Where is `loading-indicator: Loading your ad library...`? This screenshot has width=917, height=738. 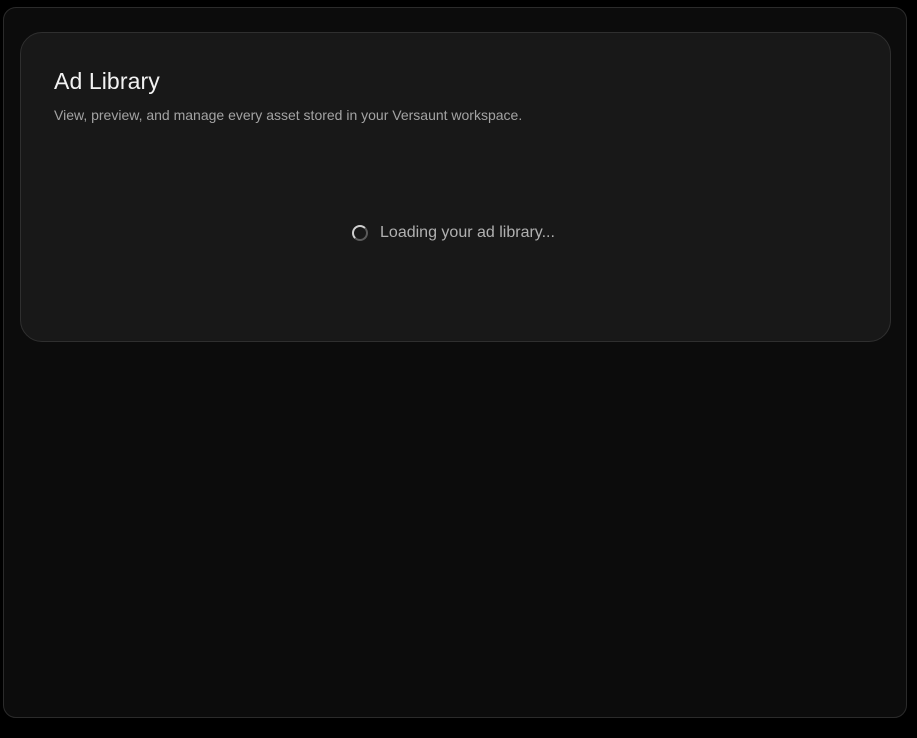 loading-indicator: Loading your ad library... is located at coordinates (455, 233).